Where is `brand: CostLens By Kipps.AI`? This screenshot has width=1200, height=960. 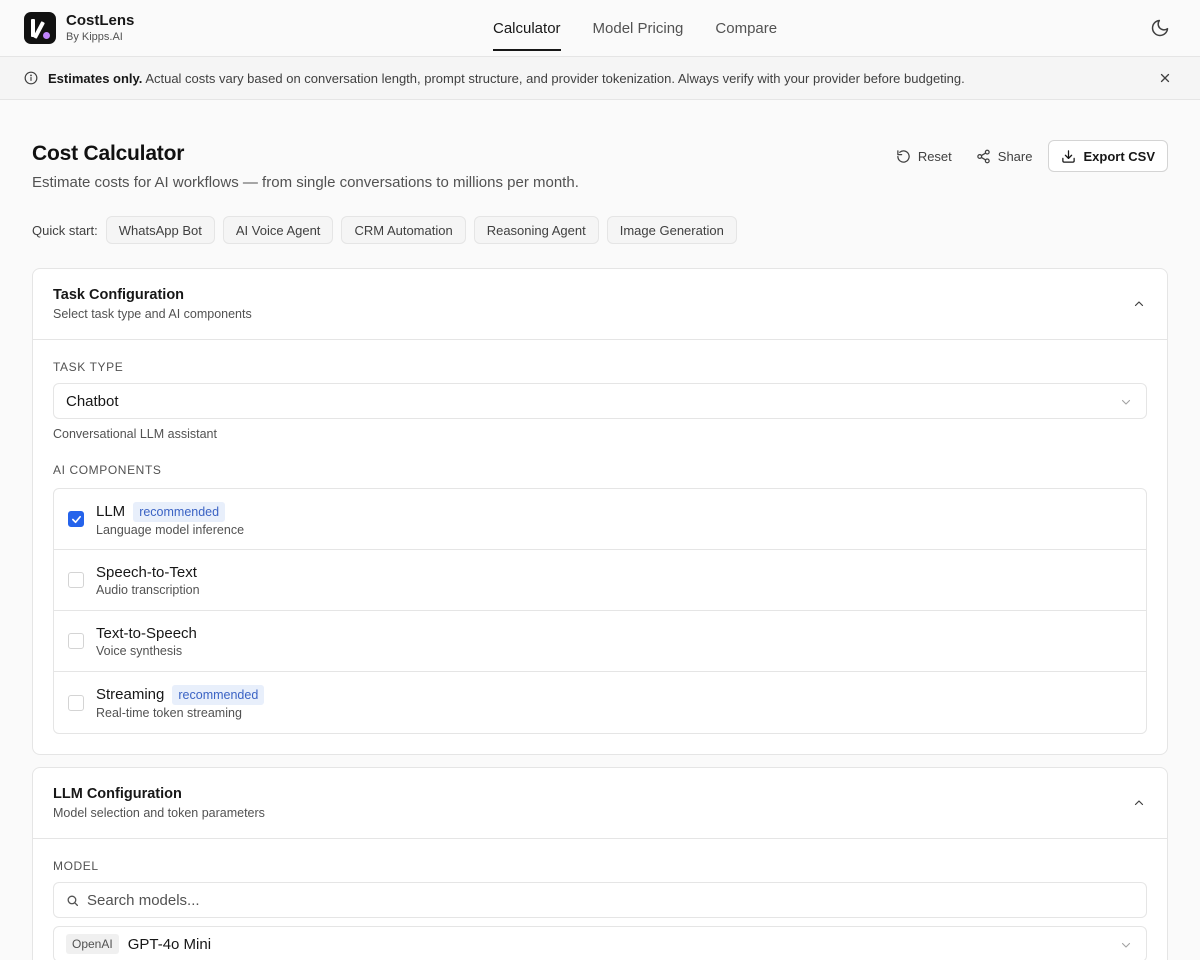
brand: CostLens By Kipps.AI is located at coordinates (79, 28).